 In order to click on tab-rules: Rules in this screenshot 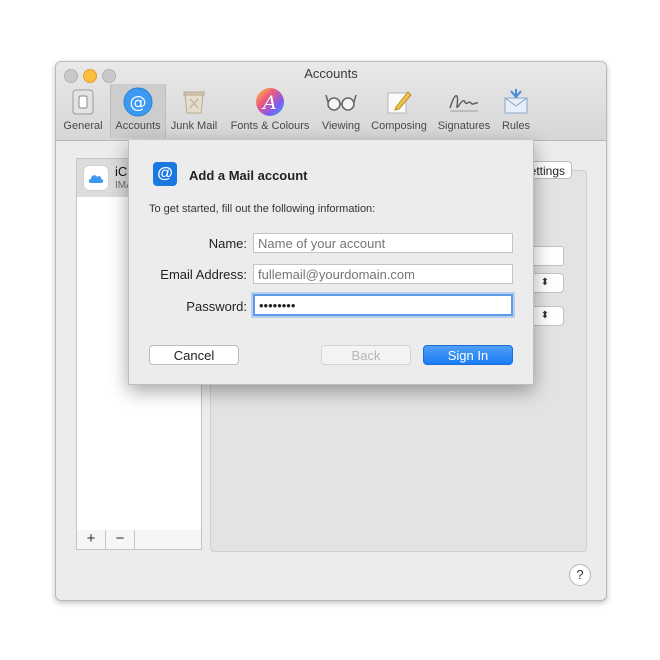, I will do `click(516, 111)`.